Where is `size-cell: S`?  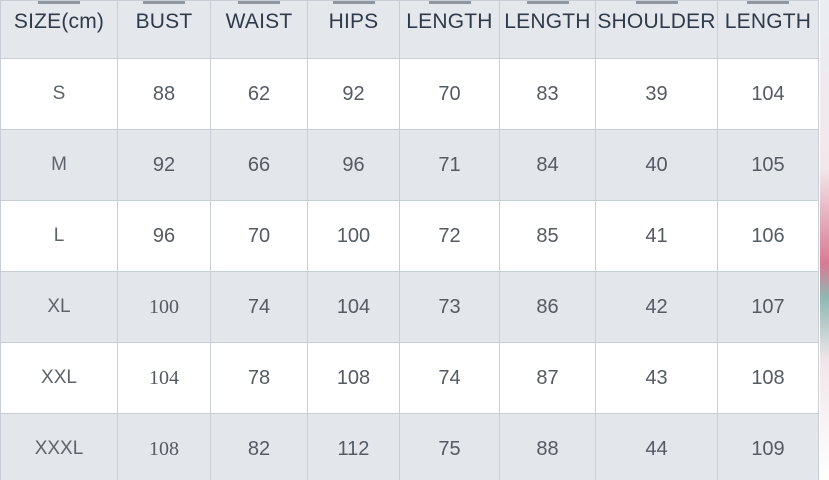
size-cell: S is located at coordinates (59, 94).